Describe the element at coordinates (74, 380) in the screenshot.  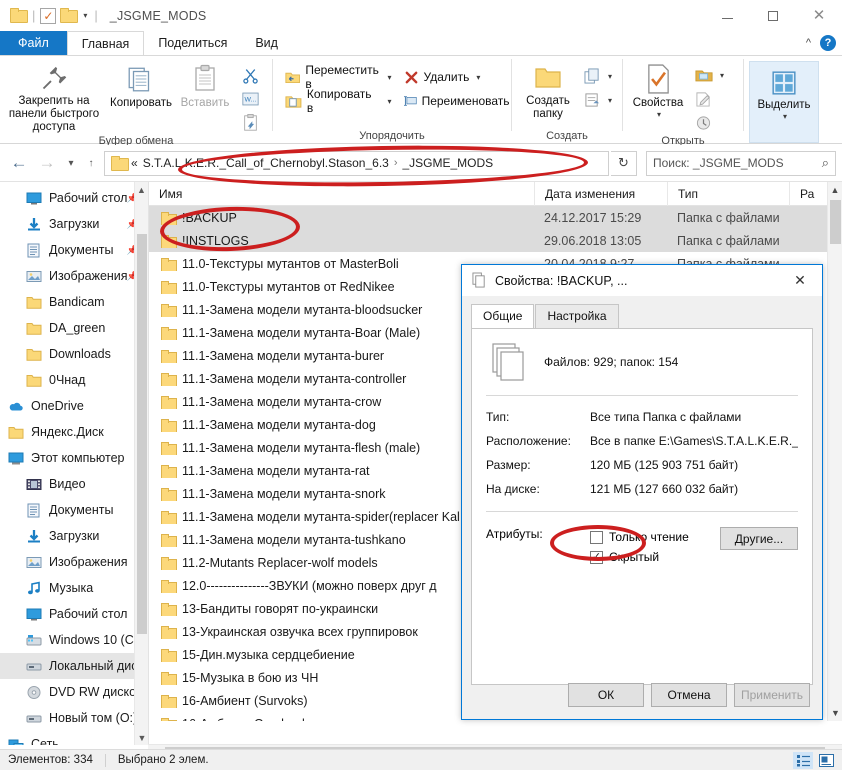
I see `sidebar-item-7: 0Чнад` at that location.